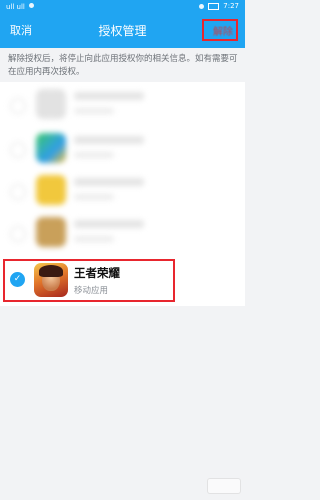  What do you see at coordinates (17, 279) in the screenshot?
I see `check-icon: ✓` at bounding box center [17, 279].